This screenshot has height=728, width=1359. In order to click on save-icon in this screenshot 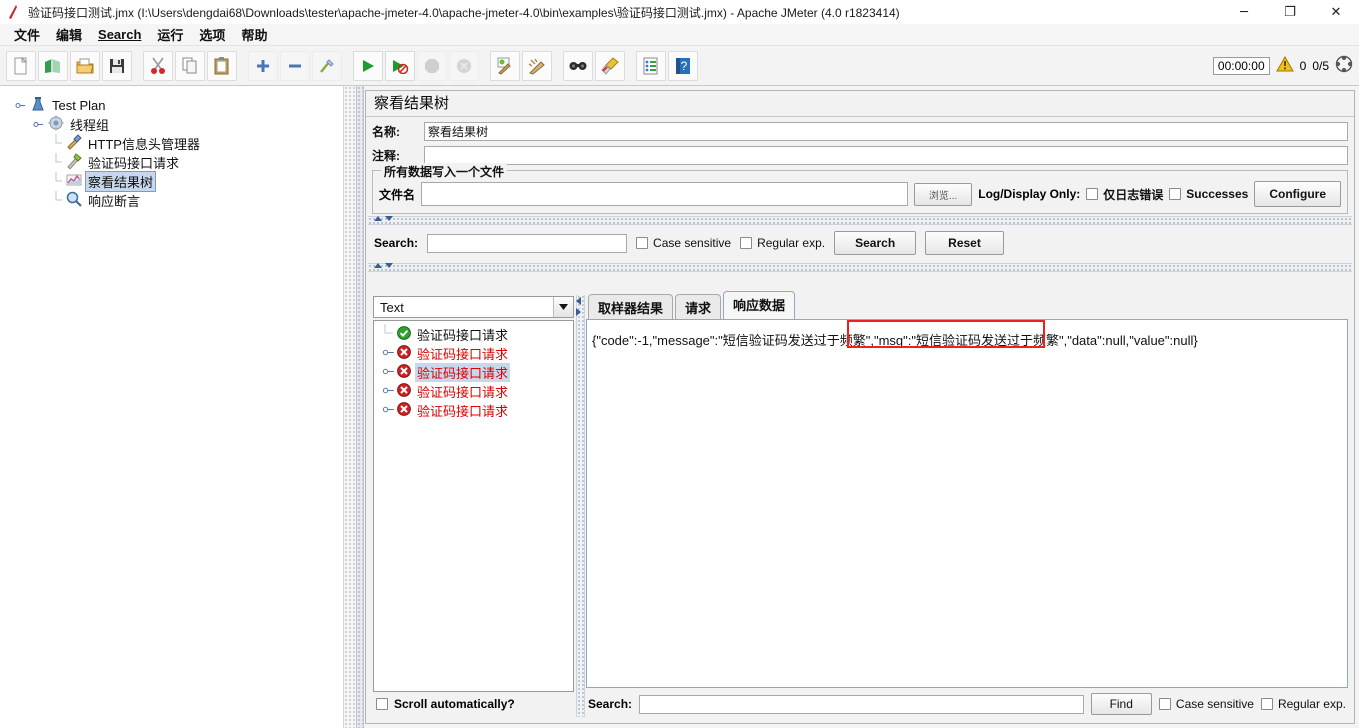, I will do `click(117, 65)`.